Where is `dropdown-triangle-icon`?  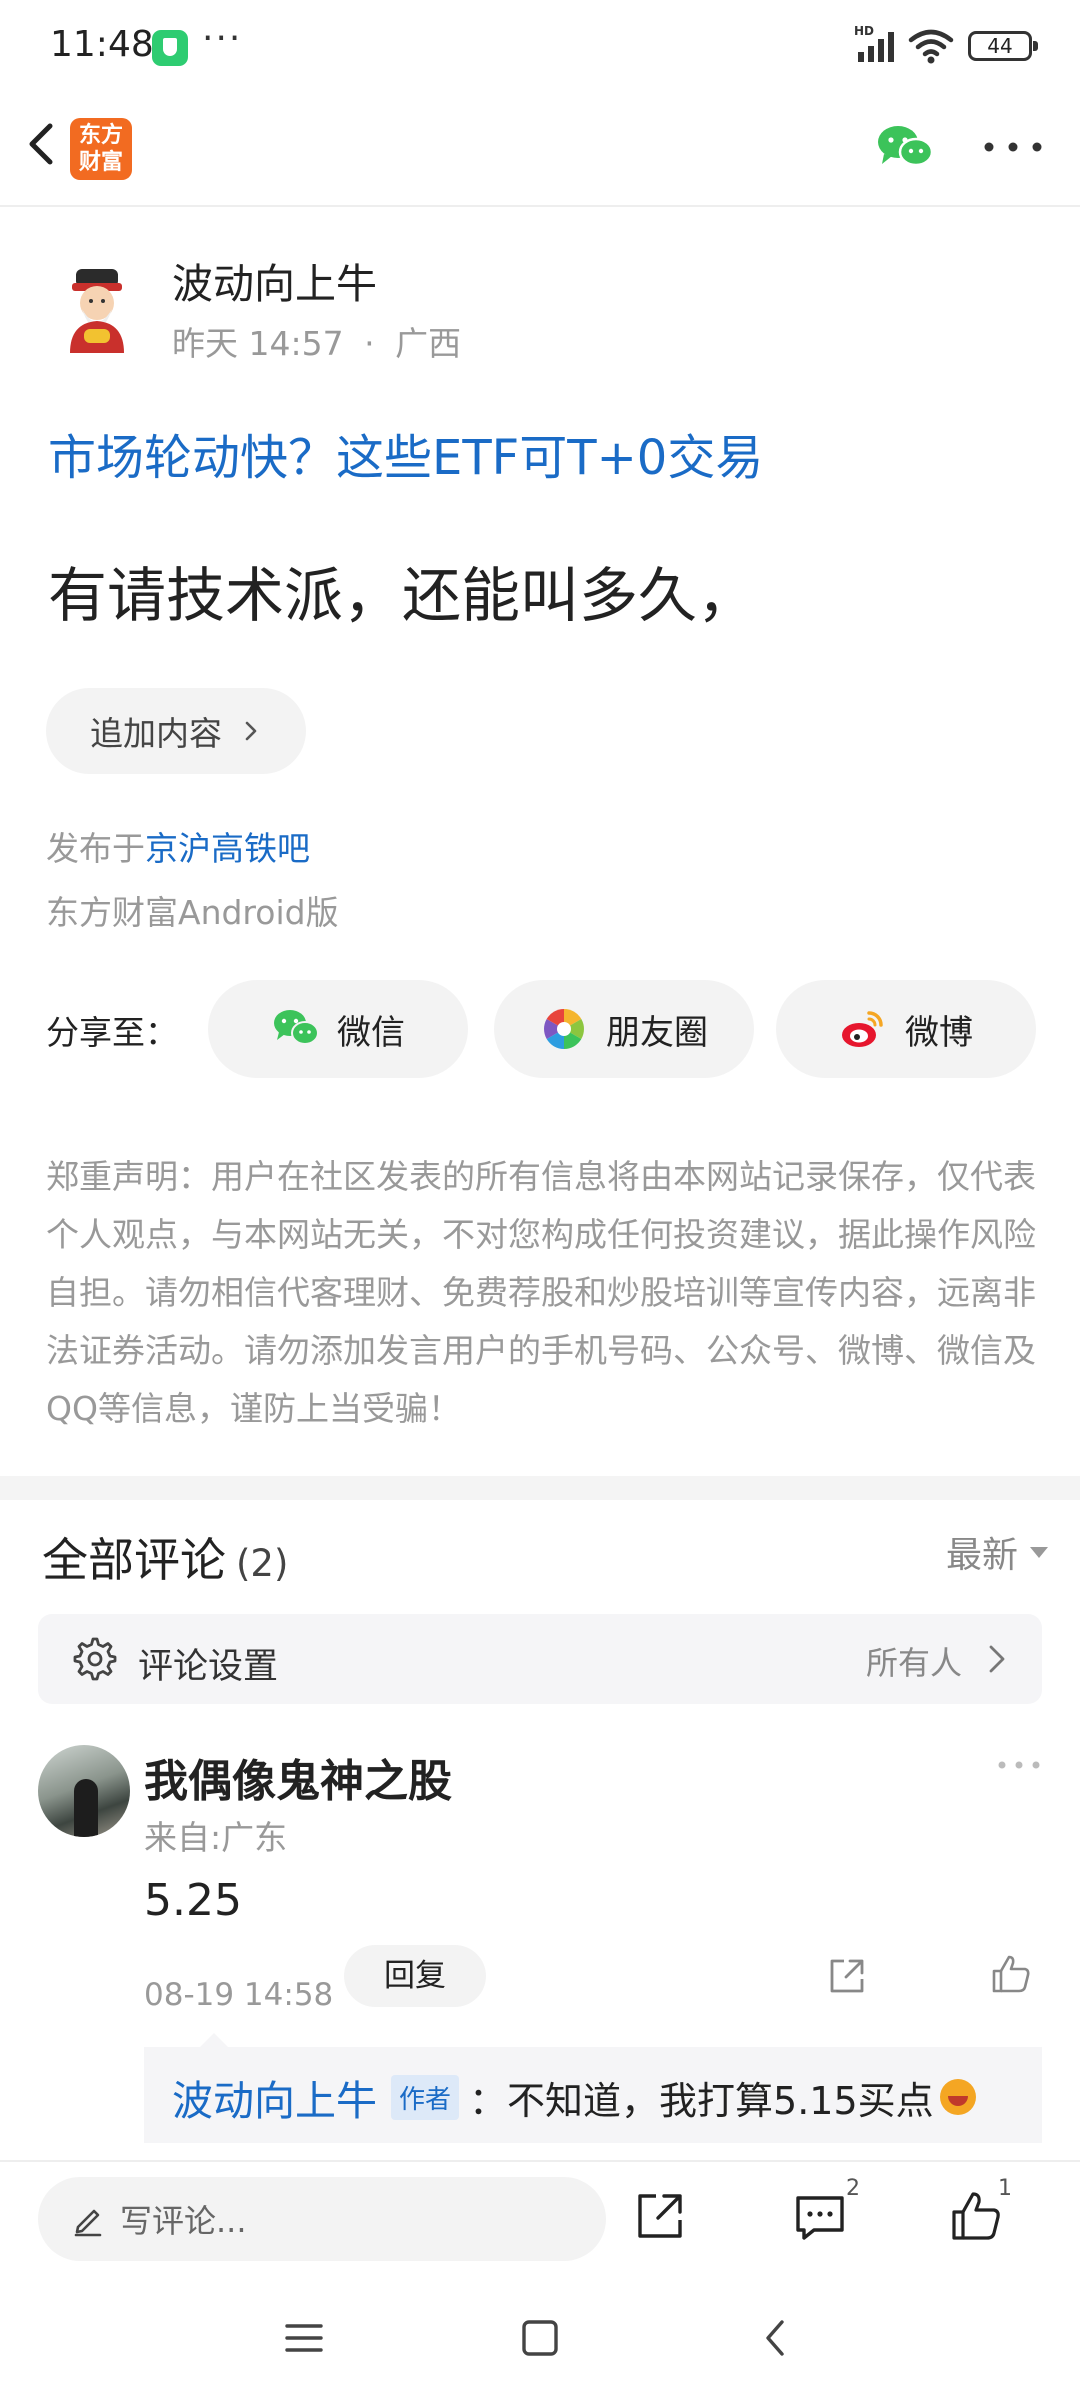 dropdown-triangle-icon is located at coordinates (1039, 1552).